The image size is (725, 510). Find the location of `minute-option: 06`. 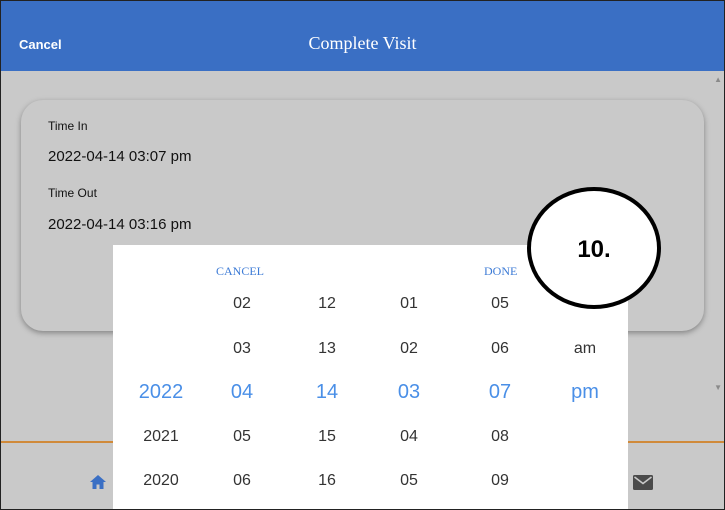

minute-option: 06 is located at coordinates (500, 349).